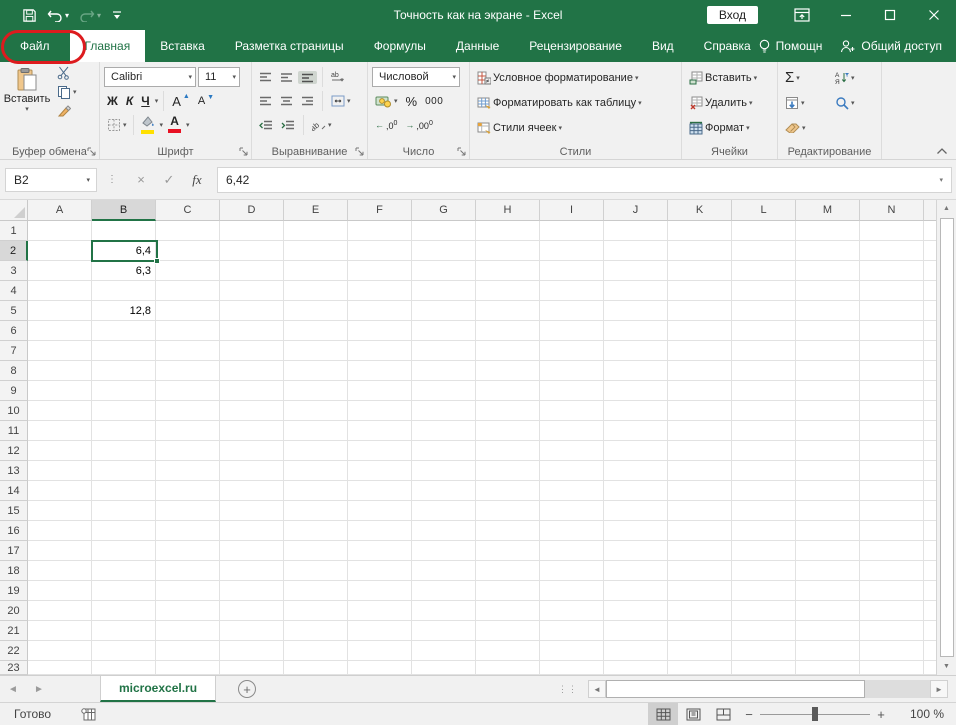 Image resolution: width=956 pixels, height=725 pixels. Describe the element at coordinates (14, 668) in the screenshot. I see `row-header-23: 23` at that location.